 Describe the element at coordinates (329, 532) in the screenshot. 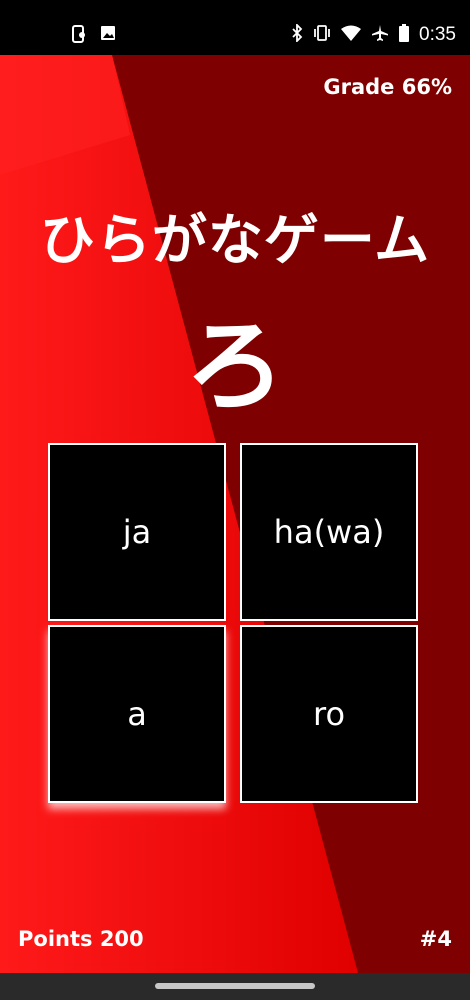

I see `answer-tile: ha(wa)` at that location.